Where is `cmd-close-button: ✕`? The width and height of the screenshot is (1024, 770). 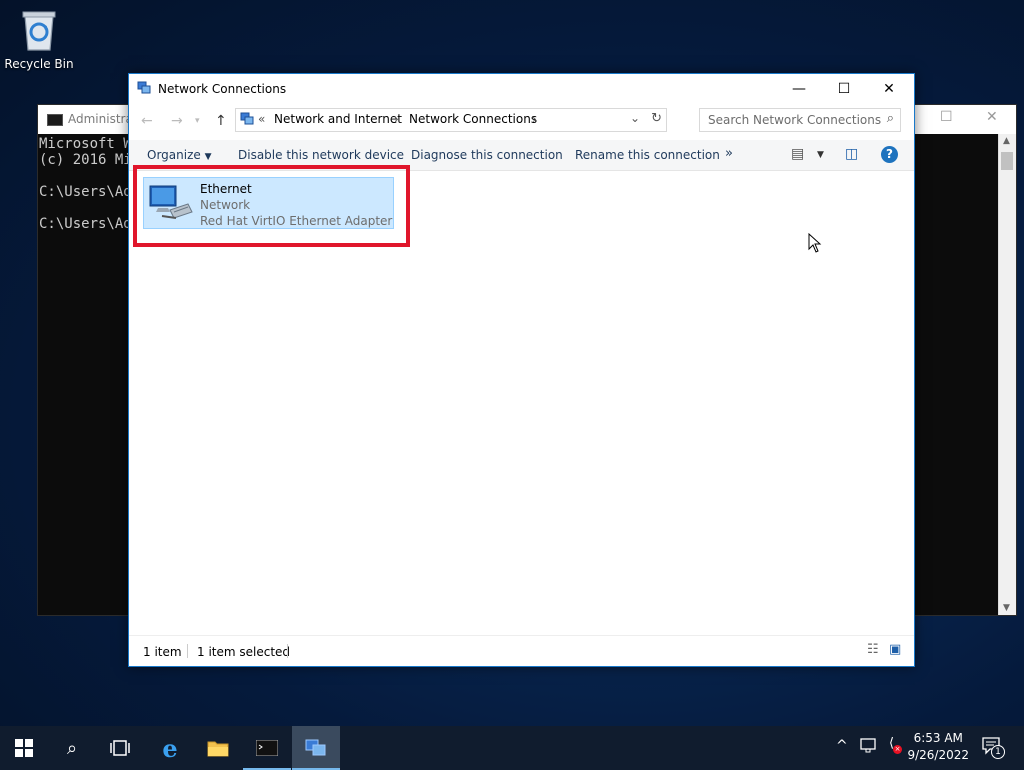 cmd-close-button: ✕ is located at coordinates (992, 117).